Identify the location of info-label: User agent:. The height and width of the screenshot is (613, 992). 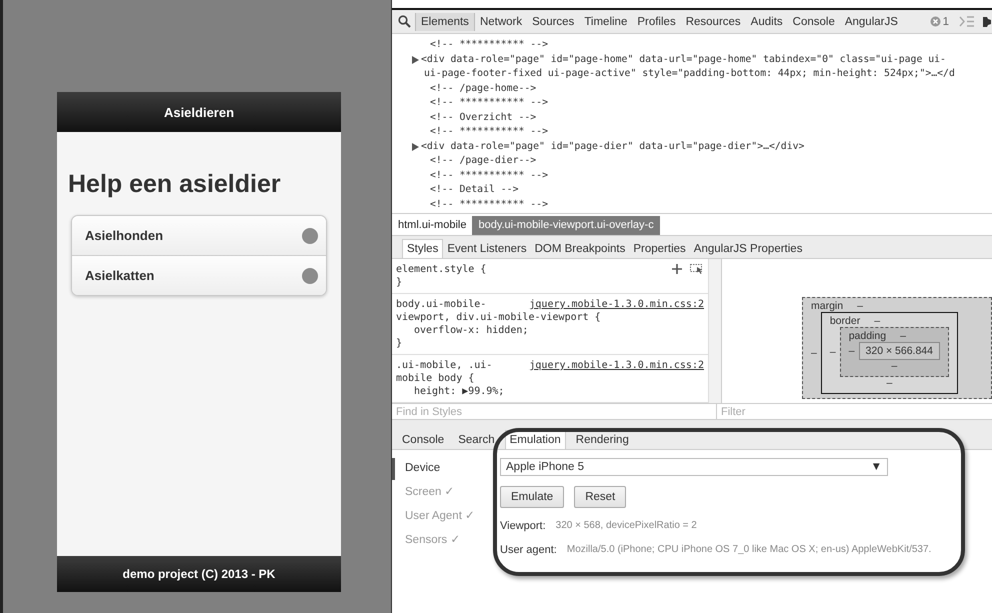
(528, 550).